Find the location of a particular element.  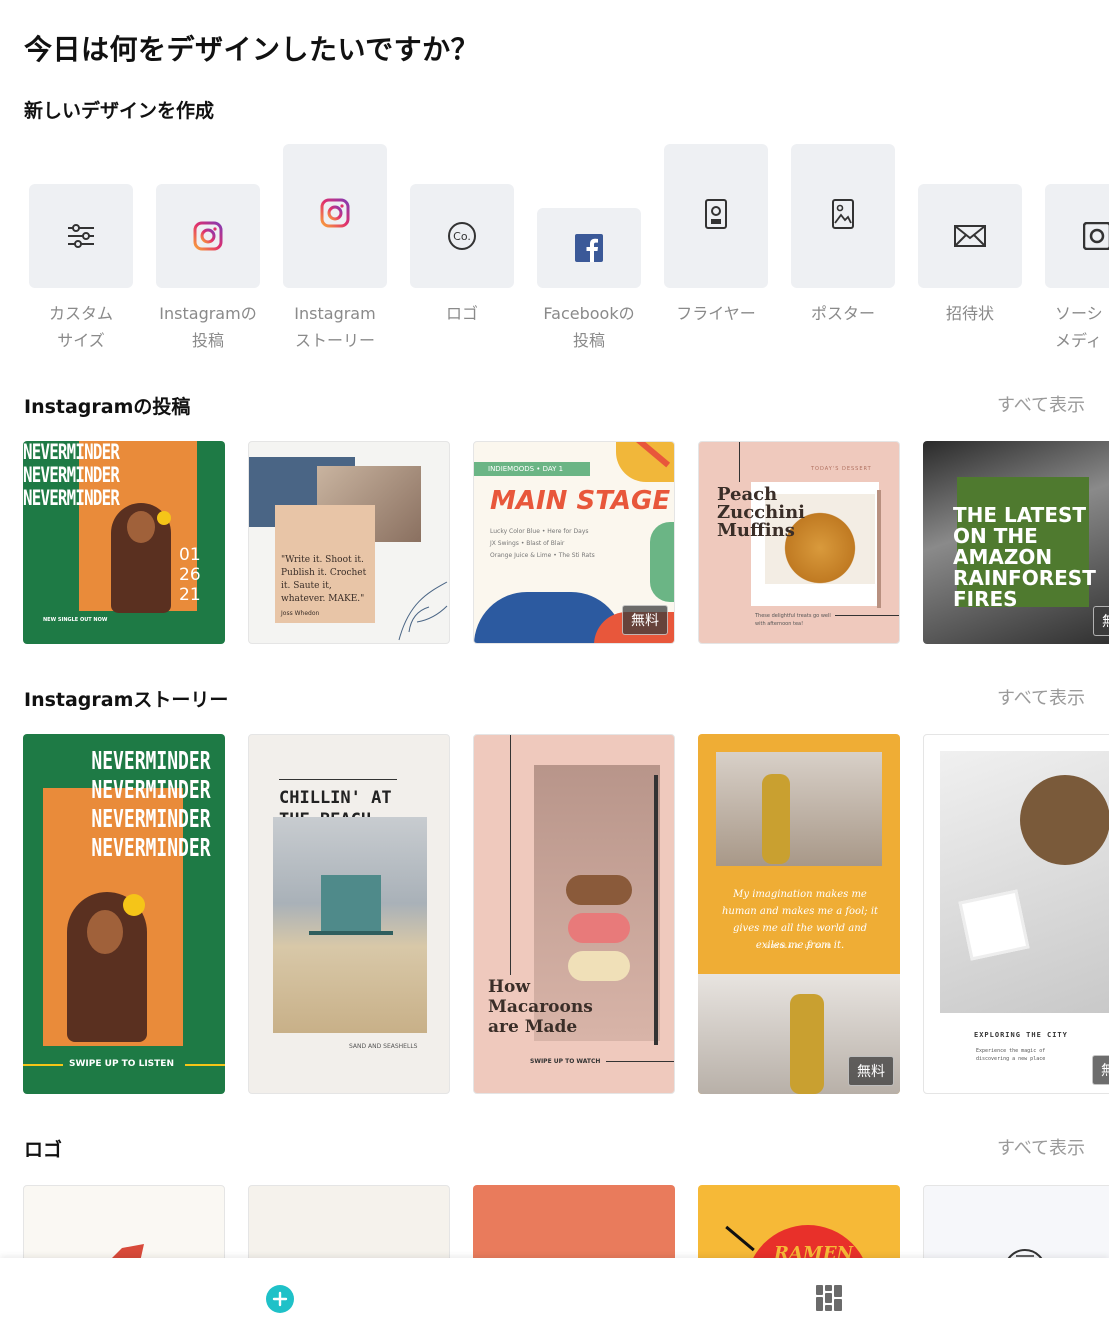

create-flyer-label: フライヤー is located at coordinates (716, 313).